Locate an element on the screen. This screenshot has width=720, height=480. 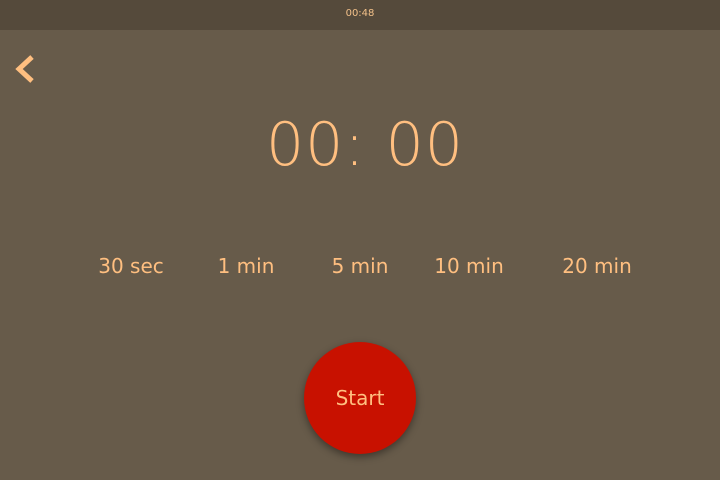
status-bar: 00:48 is located at coordinates (360, 15).